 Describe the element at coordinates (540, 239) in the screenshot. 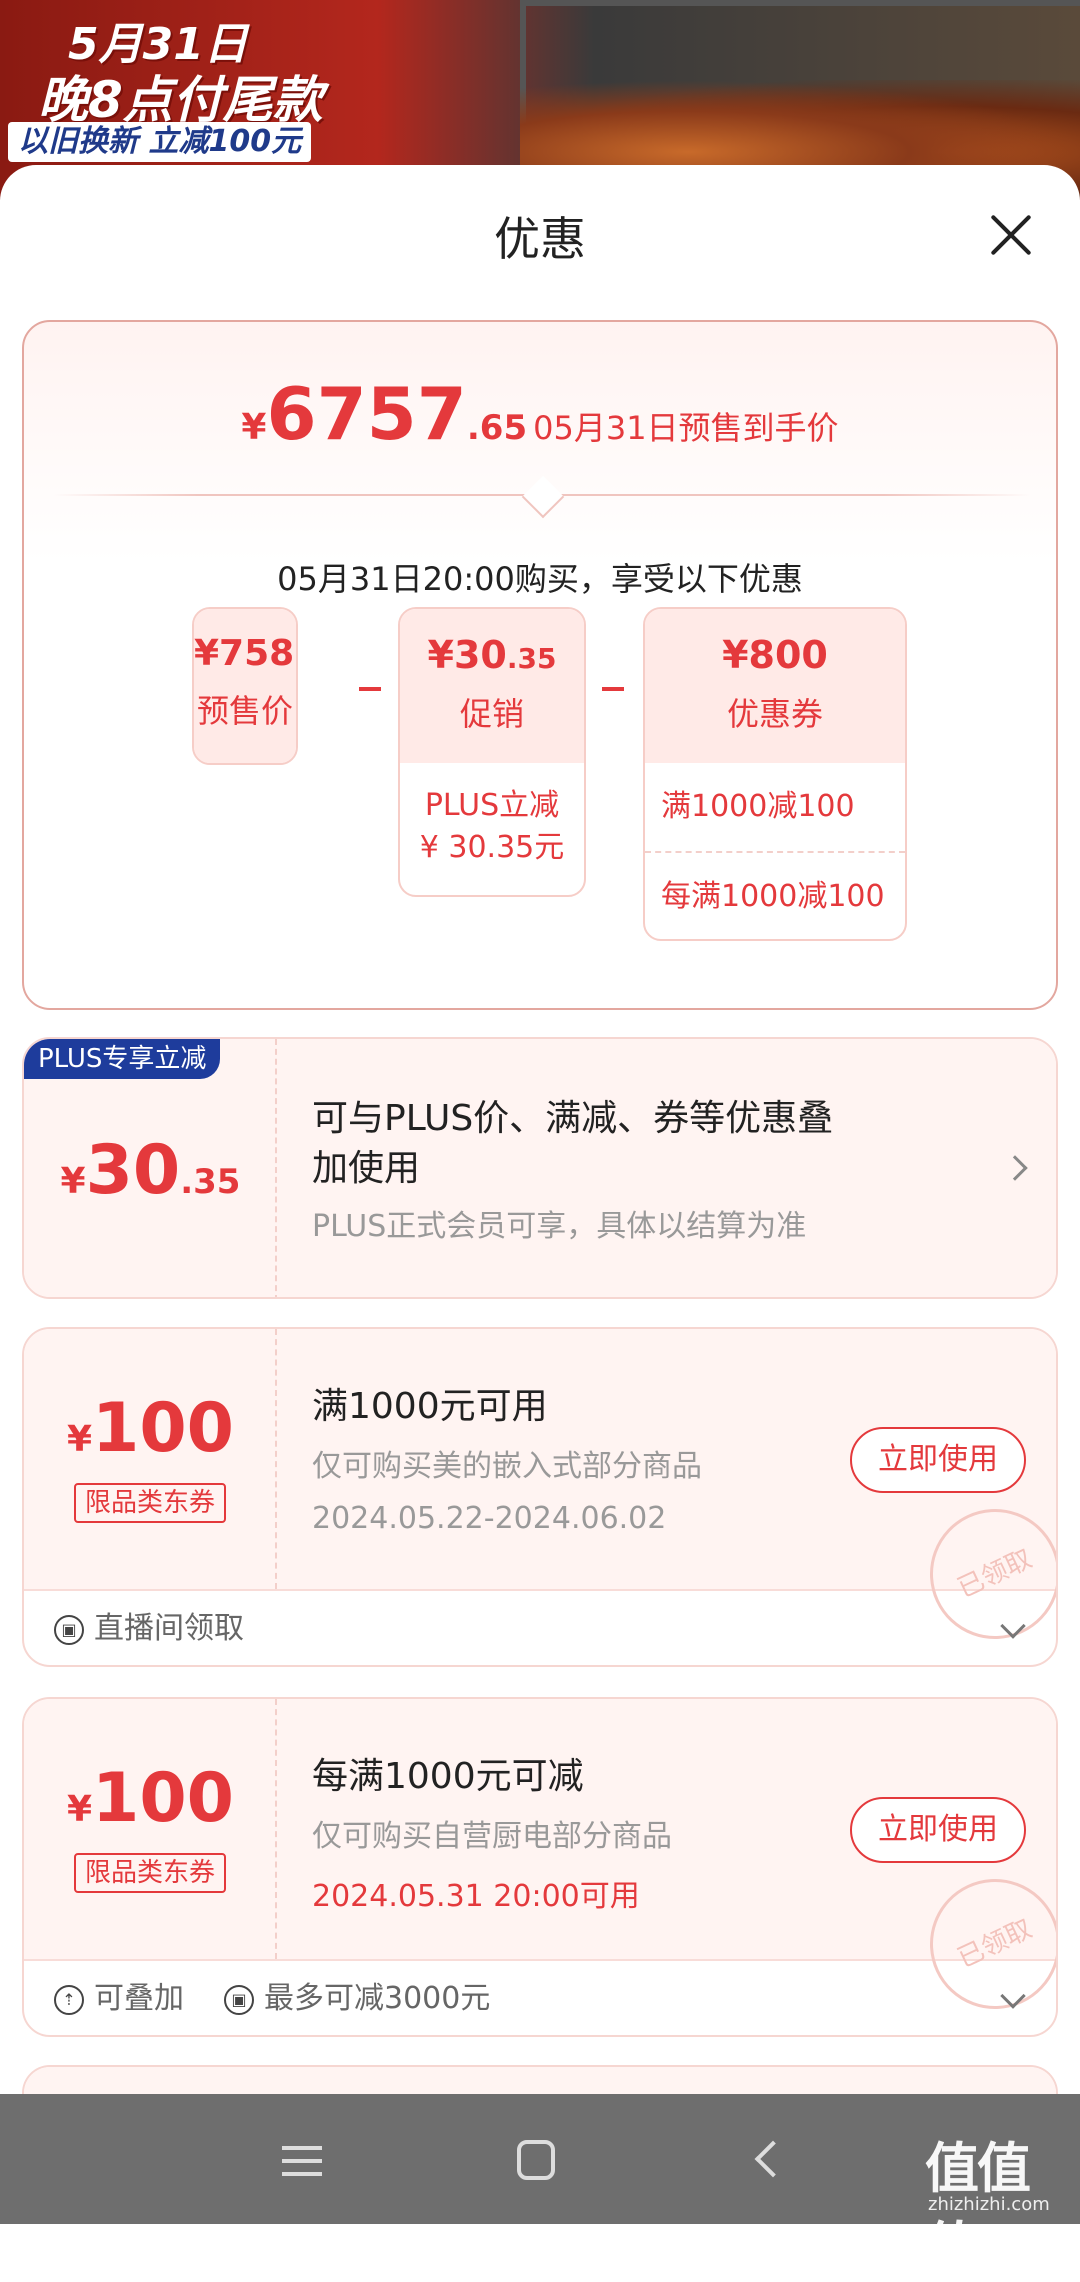

I see `sheet-title: 优惠` at that location.